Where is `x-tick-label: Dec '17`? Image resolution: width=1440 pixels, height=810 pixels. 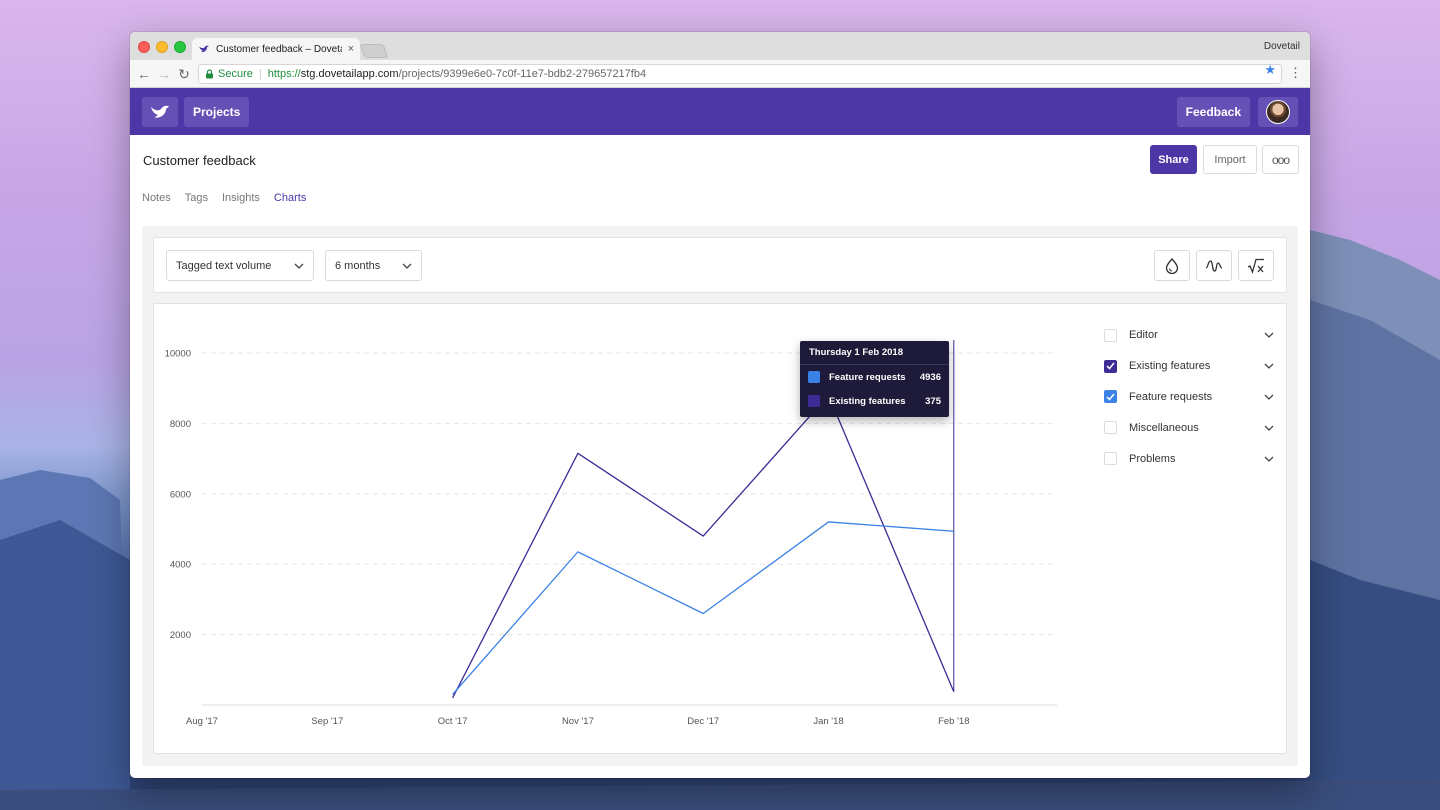
x-tick-label: Dec '17 is located at coordinates (703, 721).